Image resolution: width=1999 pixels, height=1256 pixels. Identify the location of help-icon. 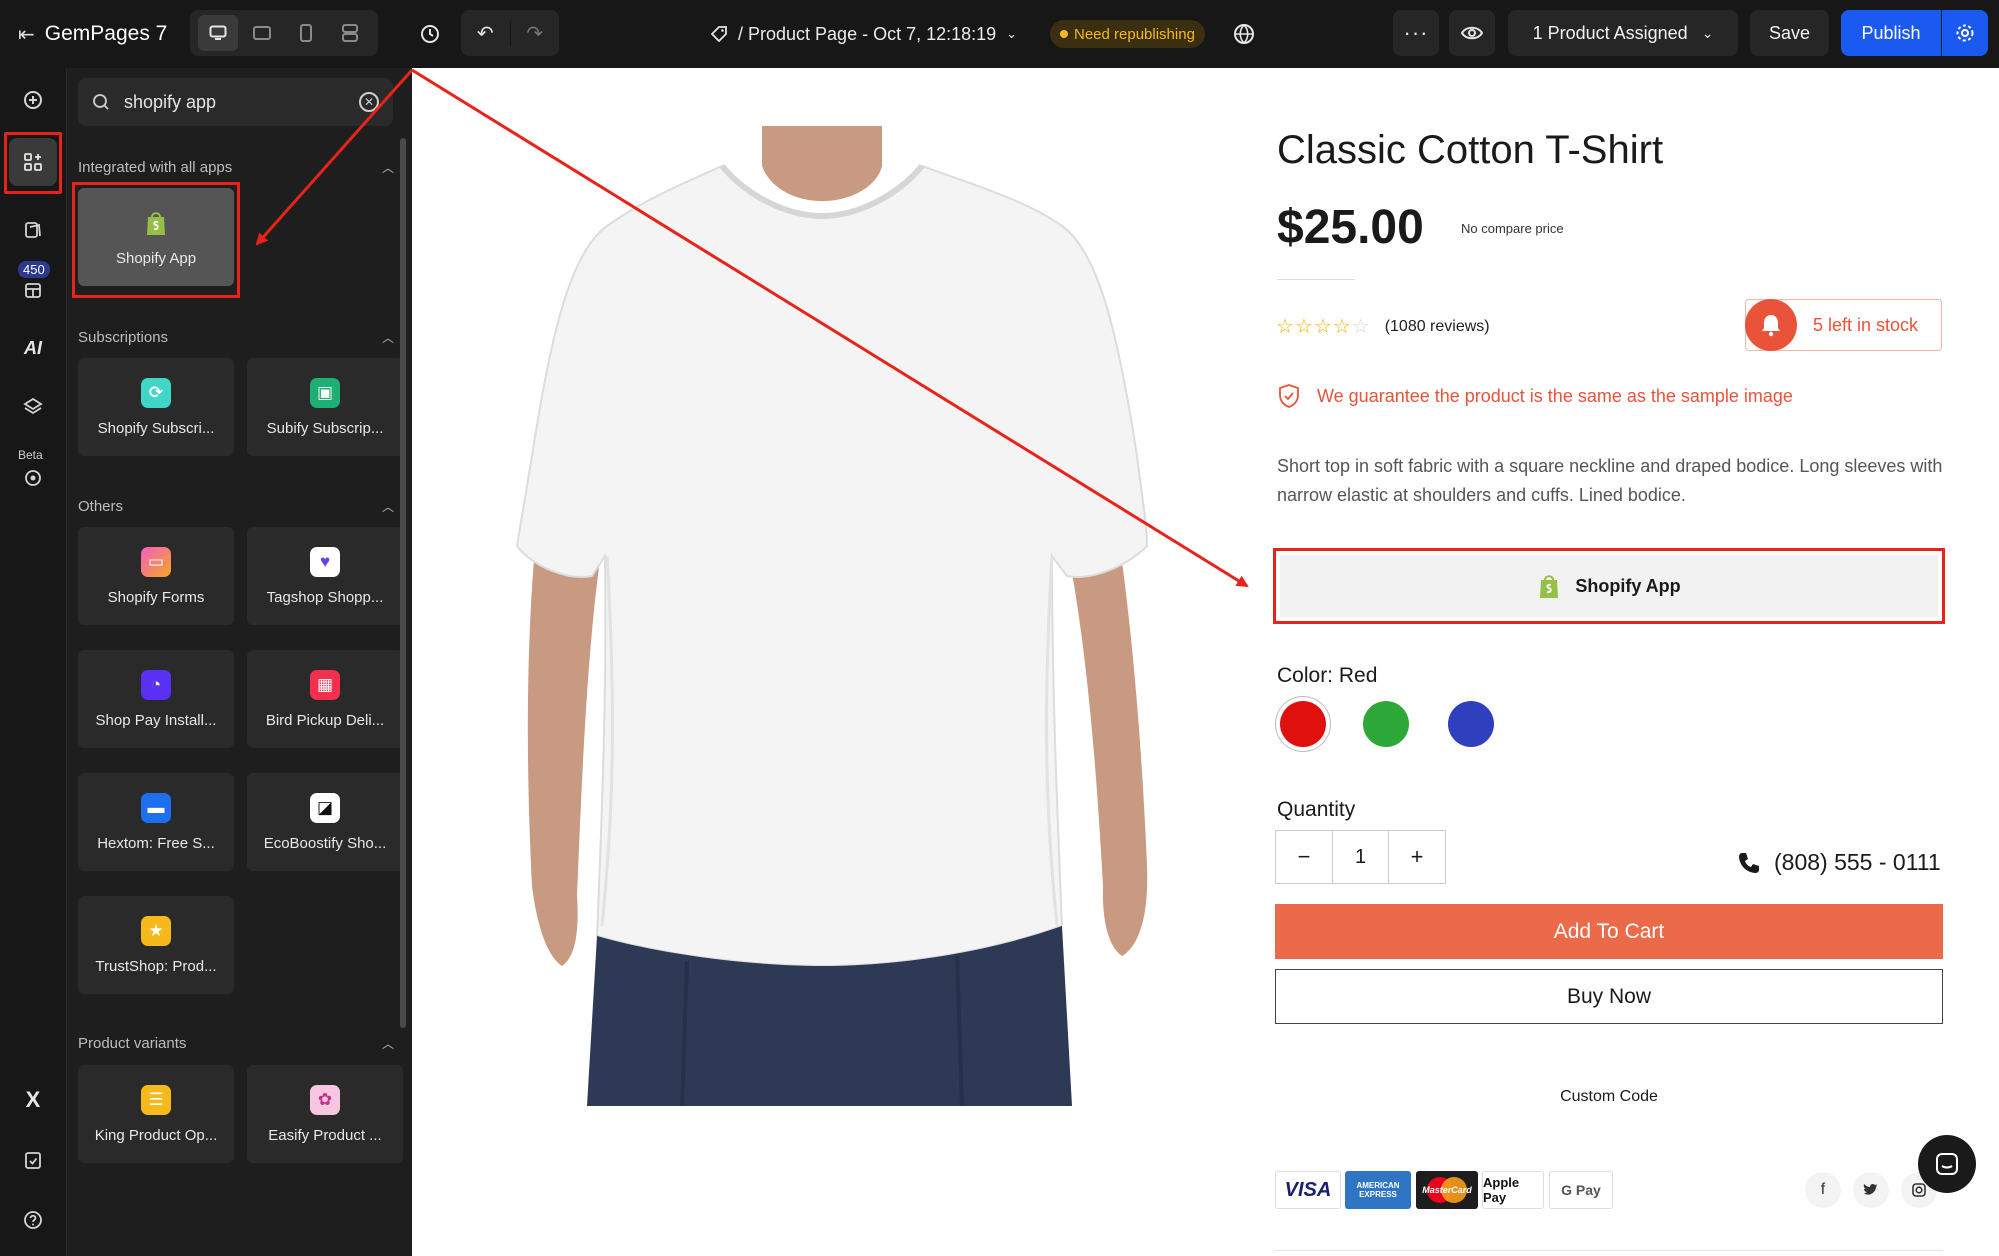
(33, 1220).